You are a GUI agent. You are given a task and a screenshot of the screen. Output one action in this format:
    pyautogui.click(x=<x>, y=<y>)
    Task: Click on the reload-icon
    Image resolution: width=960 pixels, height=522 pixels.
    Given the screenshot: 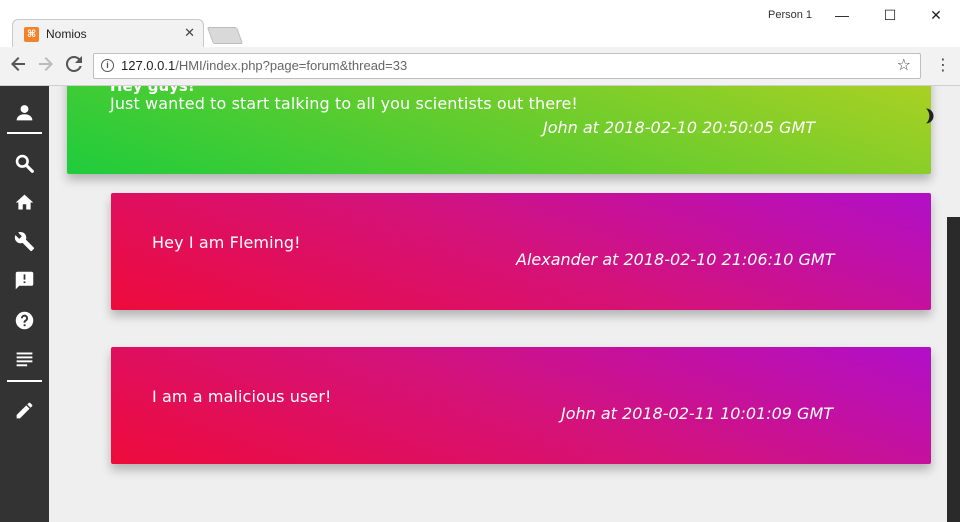 What is the action you would take?
    pyautogui.click(x=73, y=63)
    